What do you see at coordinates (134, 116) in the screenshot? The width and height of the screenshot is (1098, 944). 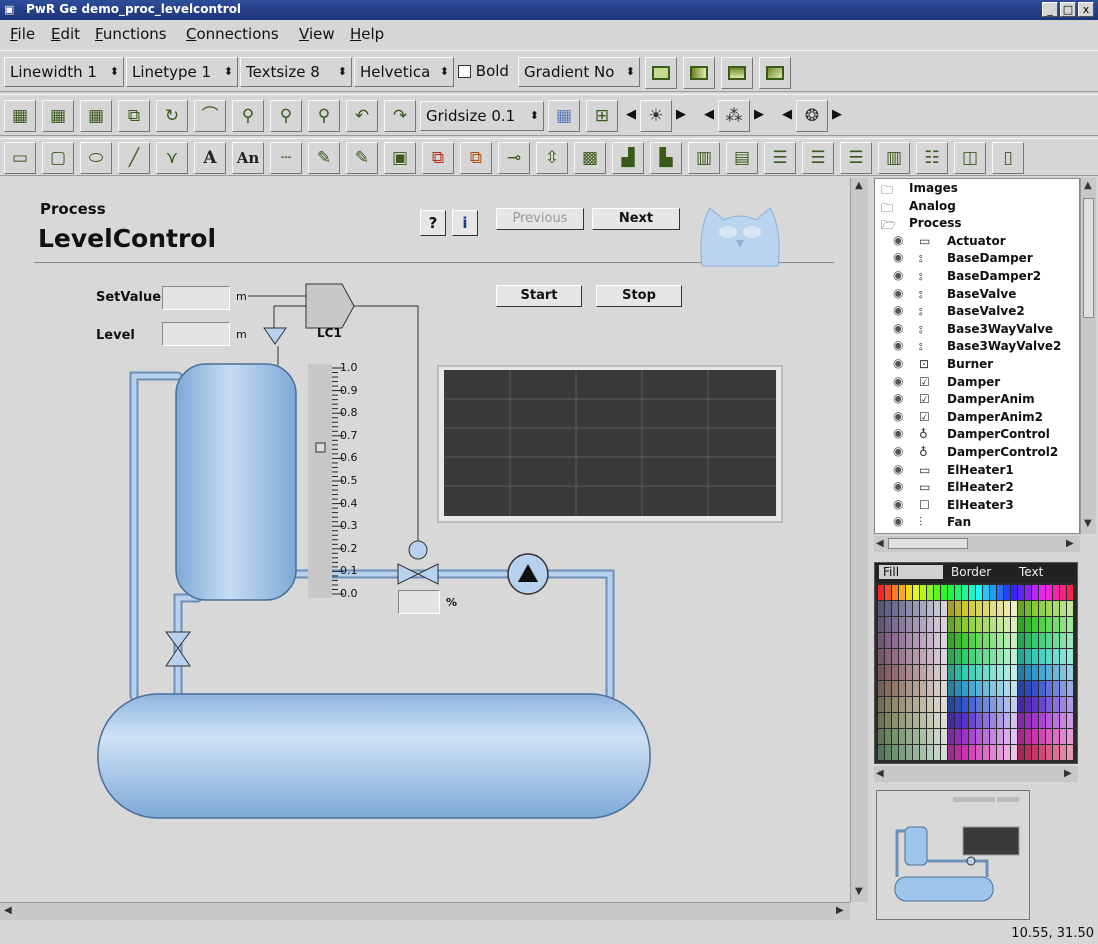 I see `copy-icon: ⧉` at bounding box center [134, 116].